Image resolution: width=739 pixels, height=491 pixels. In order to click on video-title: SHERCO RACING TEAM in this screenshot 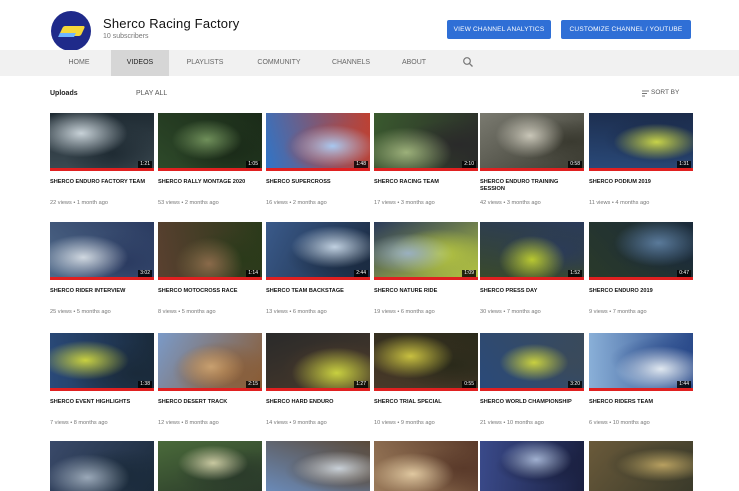, I will do `click(426, 182)`.